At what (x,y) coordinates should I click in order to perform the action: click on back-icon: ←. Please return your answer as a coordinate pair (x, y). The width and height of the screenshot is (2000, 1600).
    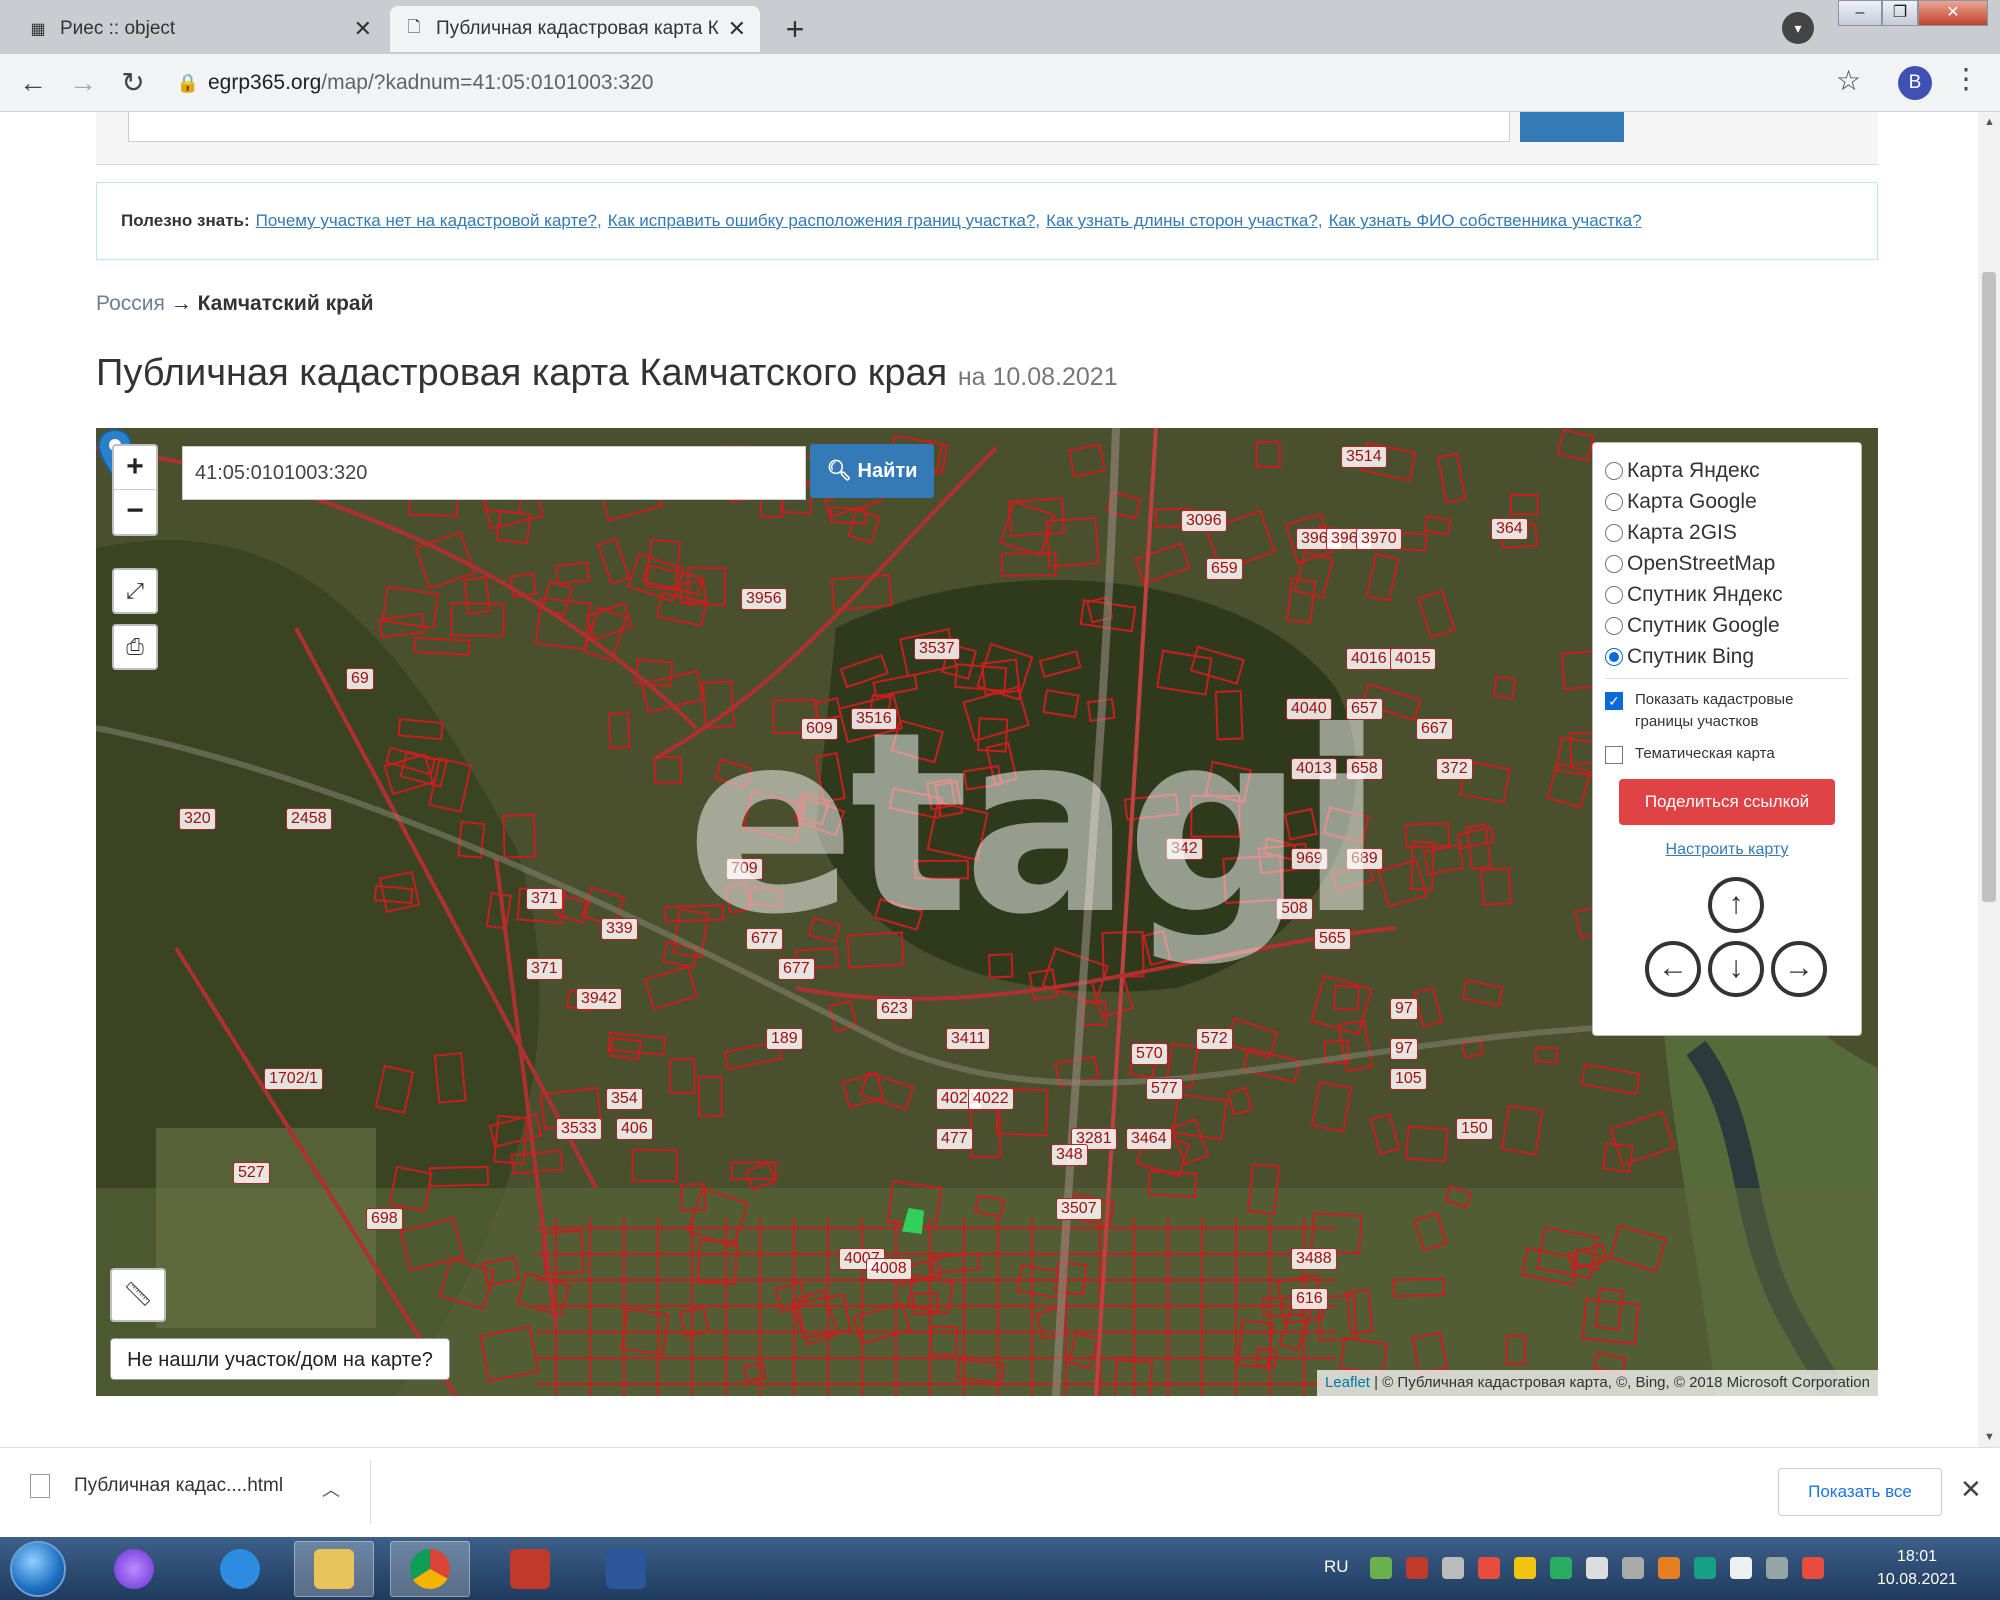
    Looking at the image, I should click on (33, 83).